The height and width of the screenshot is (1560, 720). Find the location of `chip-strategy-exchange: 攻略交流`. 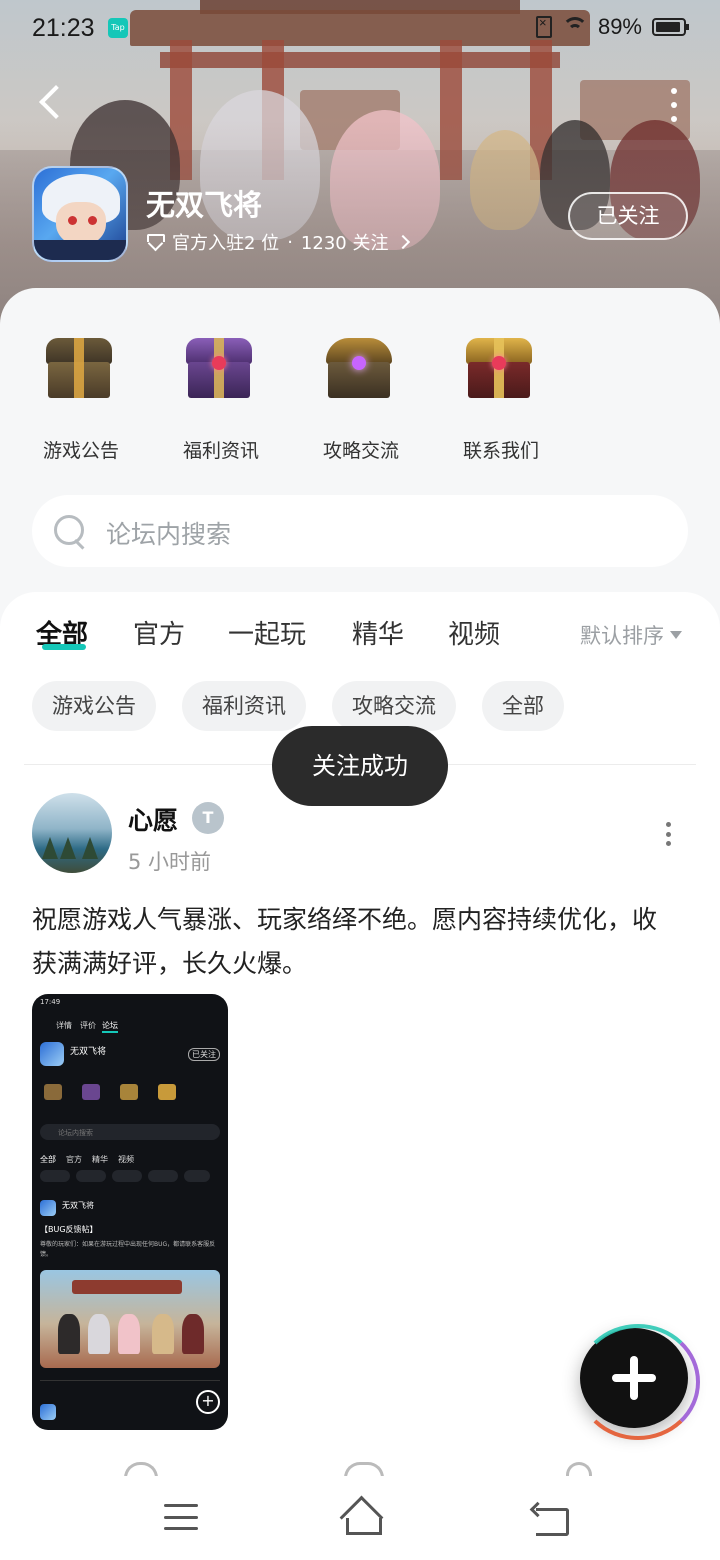

chip-strategy-exchange: 攻略交流 is located at coordinates (394, 706).